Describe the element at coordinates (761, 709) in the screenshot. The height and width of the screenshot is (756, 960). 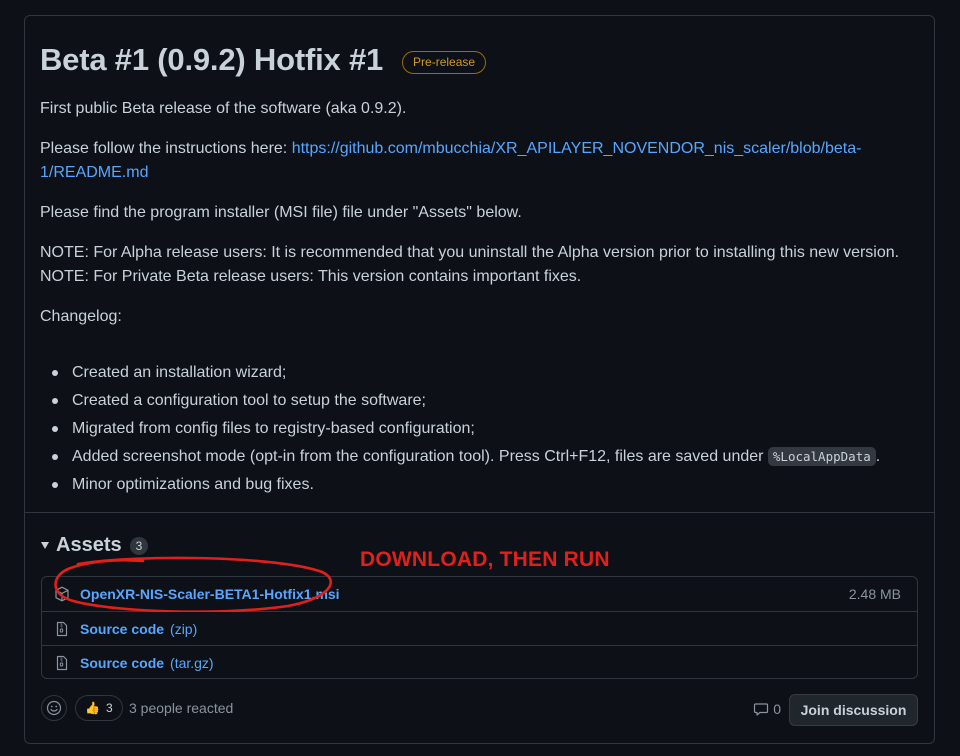
I see `comment-icon` at that location.